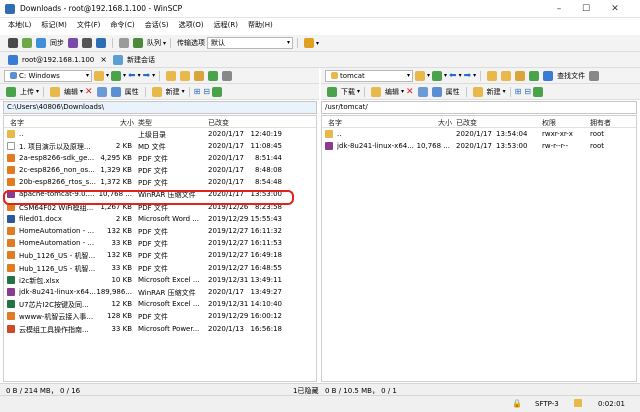 The image size is (640, 412). I want to click on maximize-button: ☐, so click(586, 9).